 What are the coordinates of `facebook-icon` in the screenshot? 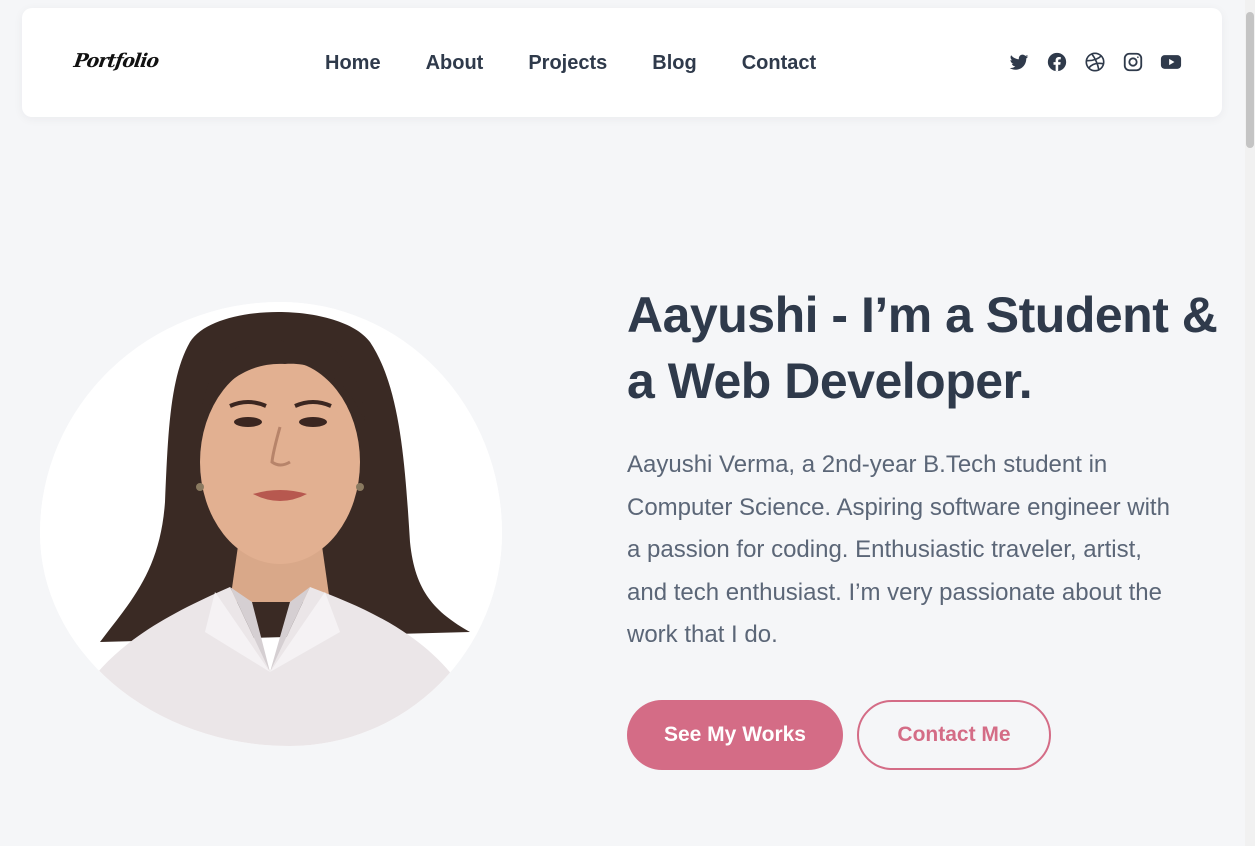 It's located at (1057, 62).